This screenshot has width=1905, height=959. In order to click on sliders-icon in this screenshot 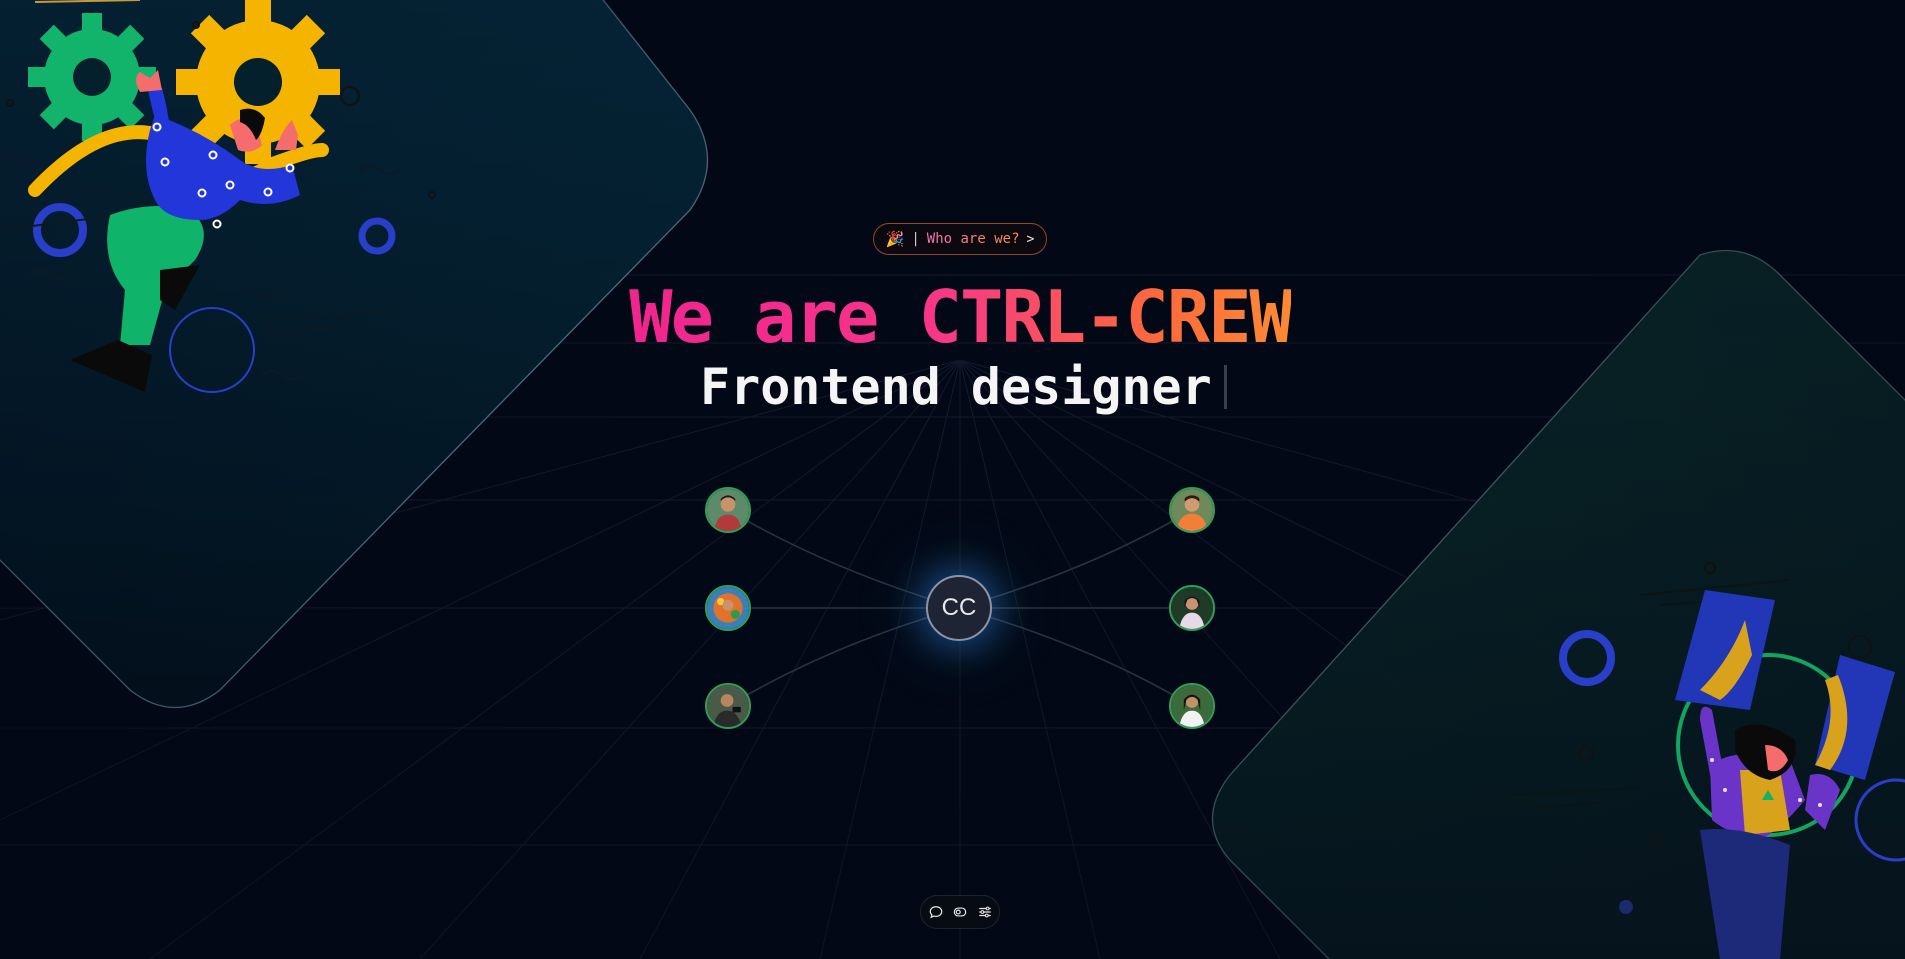, I will do `click(984, 912)`.